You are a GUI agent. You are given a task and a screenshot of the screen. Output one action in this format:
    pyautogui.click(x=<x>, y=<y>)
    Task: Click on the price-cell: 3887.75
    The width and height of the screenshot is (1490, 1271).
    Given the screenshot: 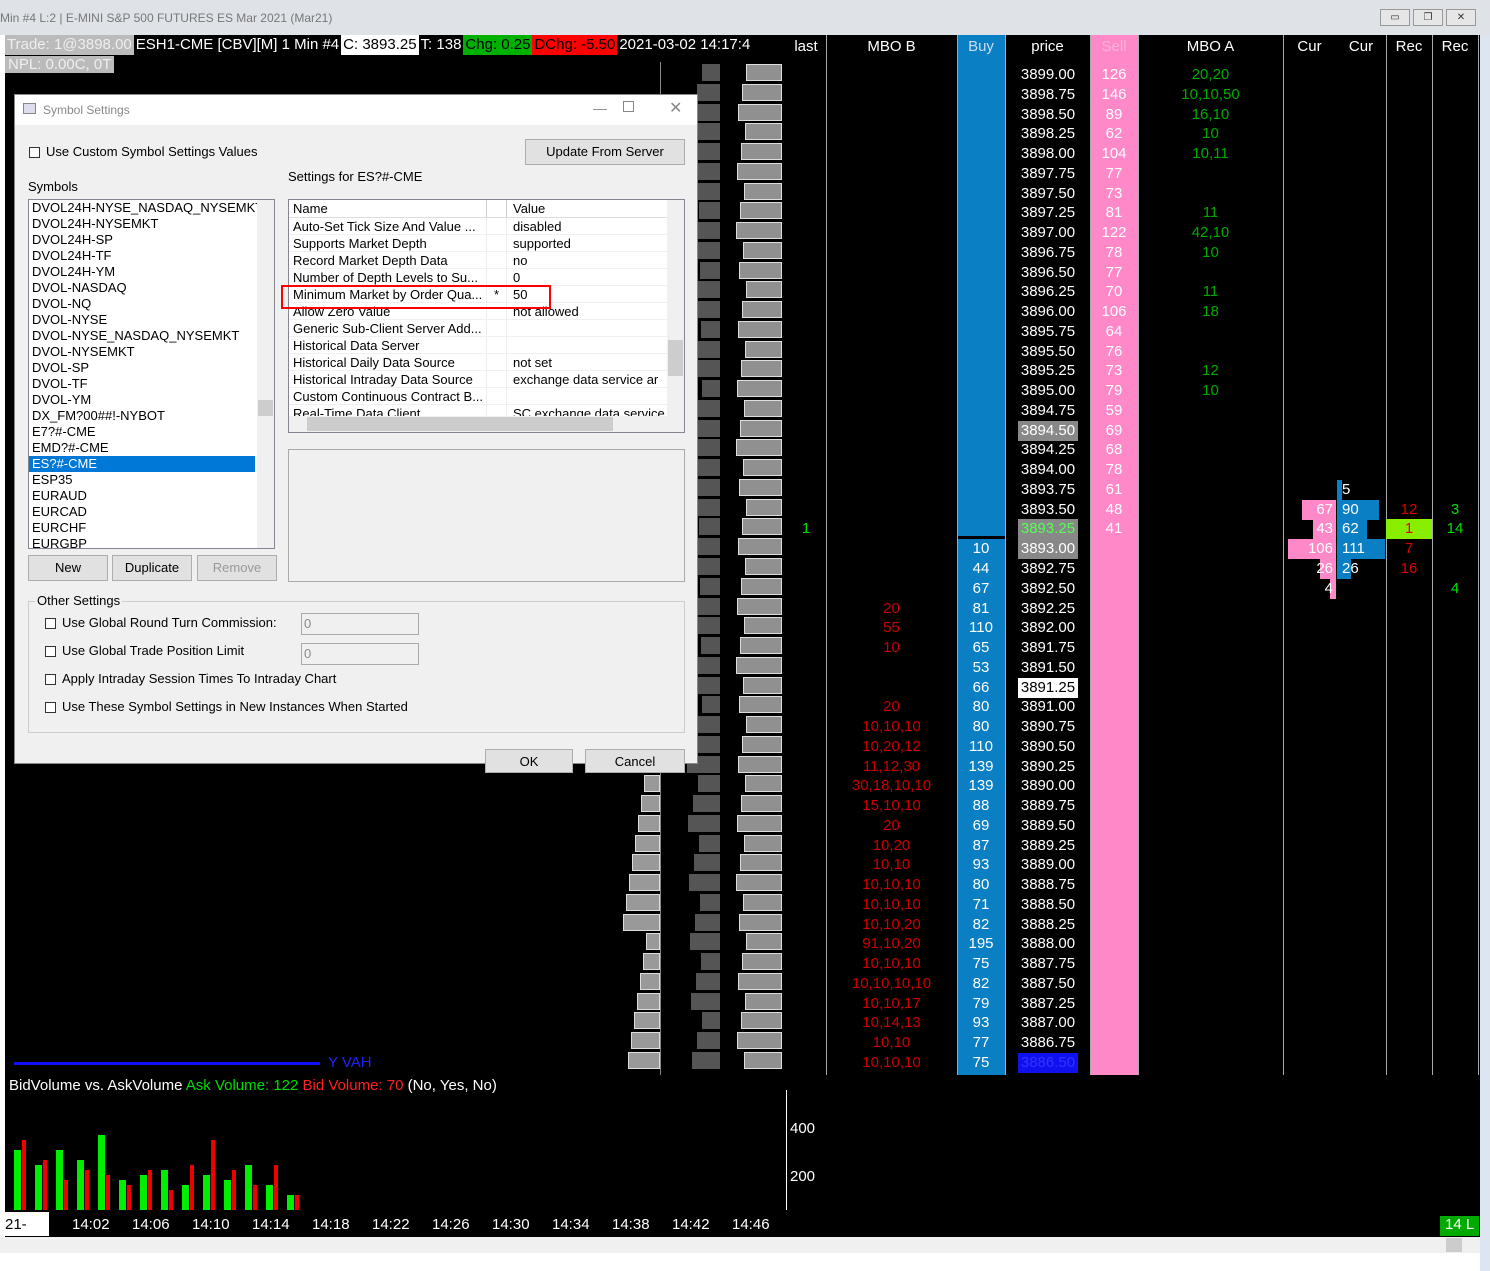 What is the action you would take?
    pyautogui.click(x=1048, y=964)
    